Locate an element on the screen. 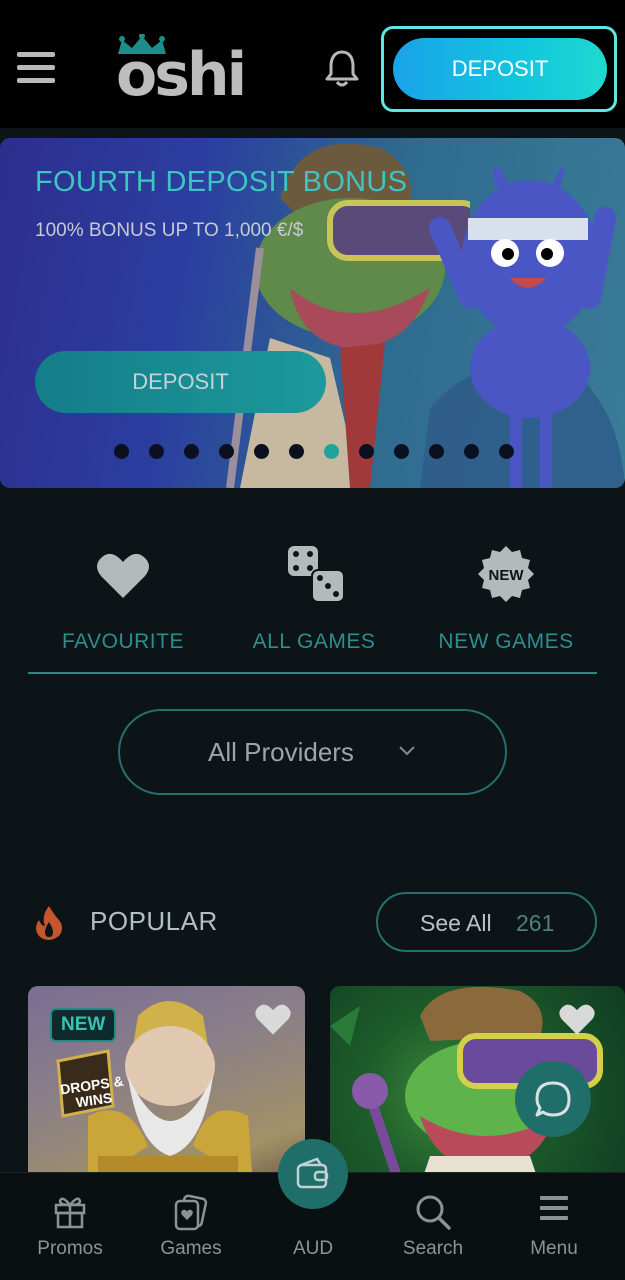  heart-icon is located at coordinates (123, 575).